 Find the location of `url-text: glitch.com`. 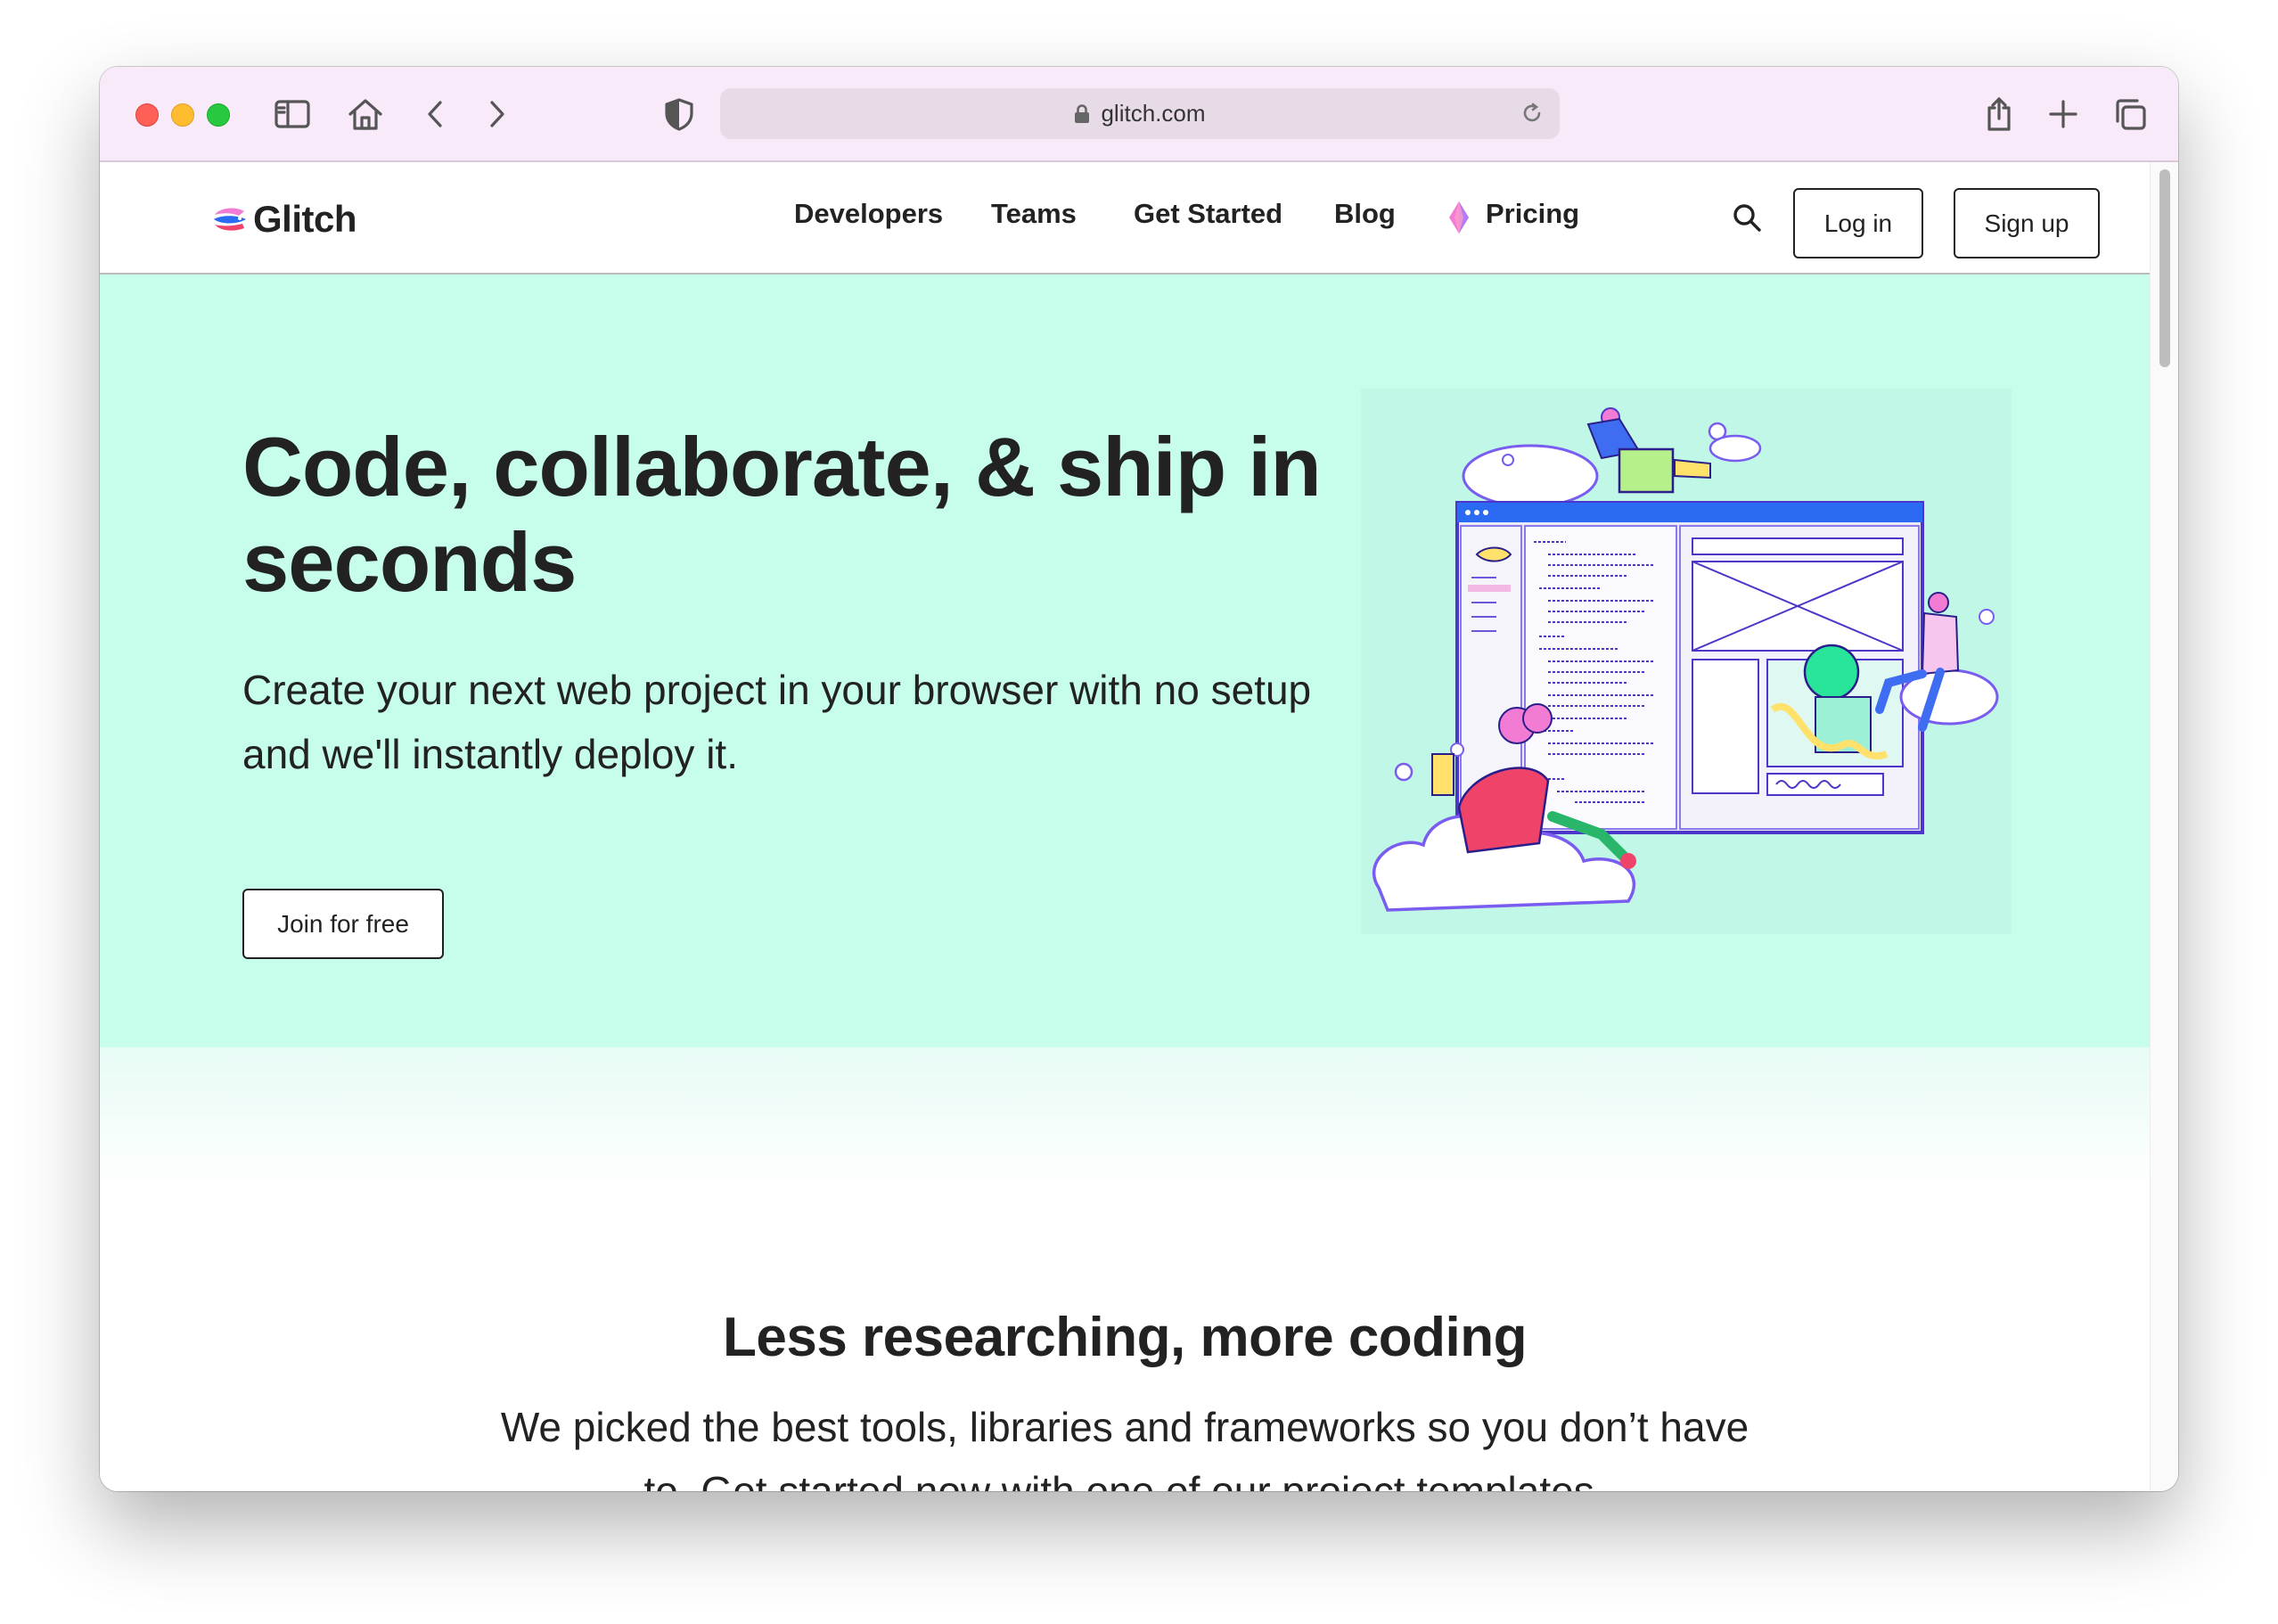

url-text: glitch.com is located at coordinates (1153, 113).